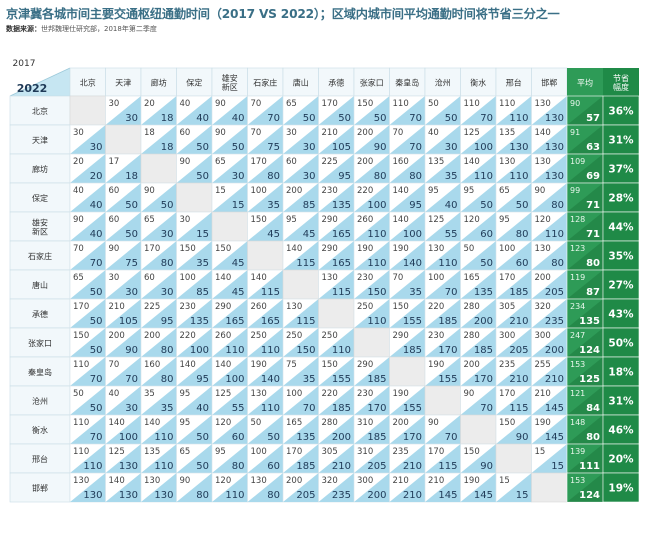  Describe the element at coordinates (123, 226) in the screenshot. I see `matrix-cell: 60 50` at that location.